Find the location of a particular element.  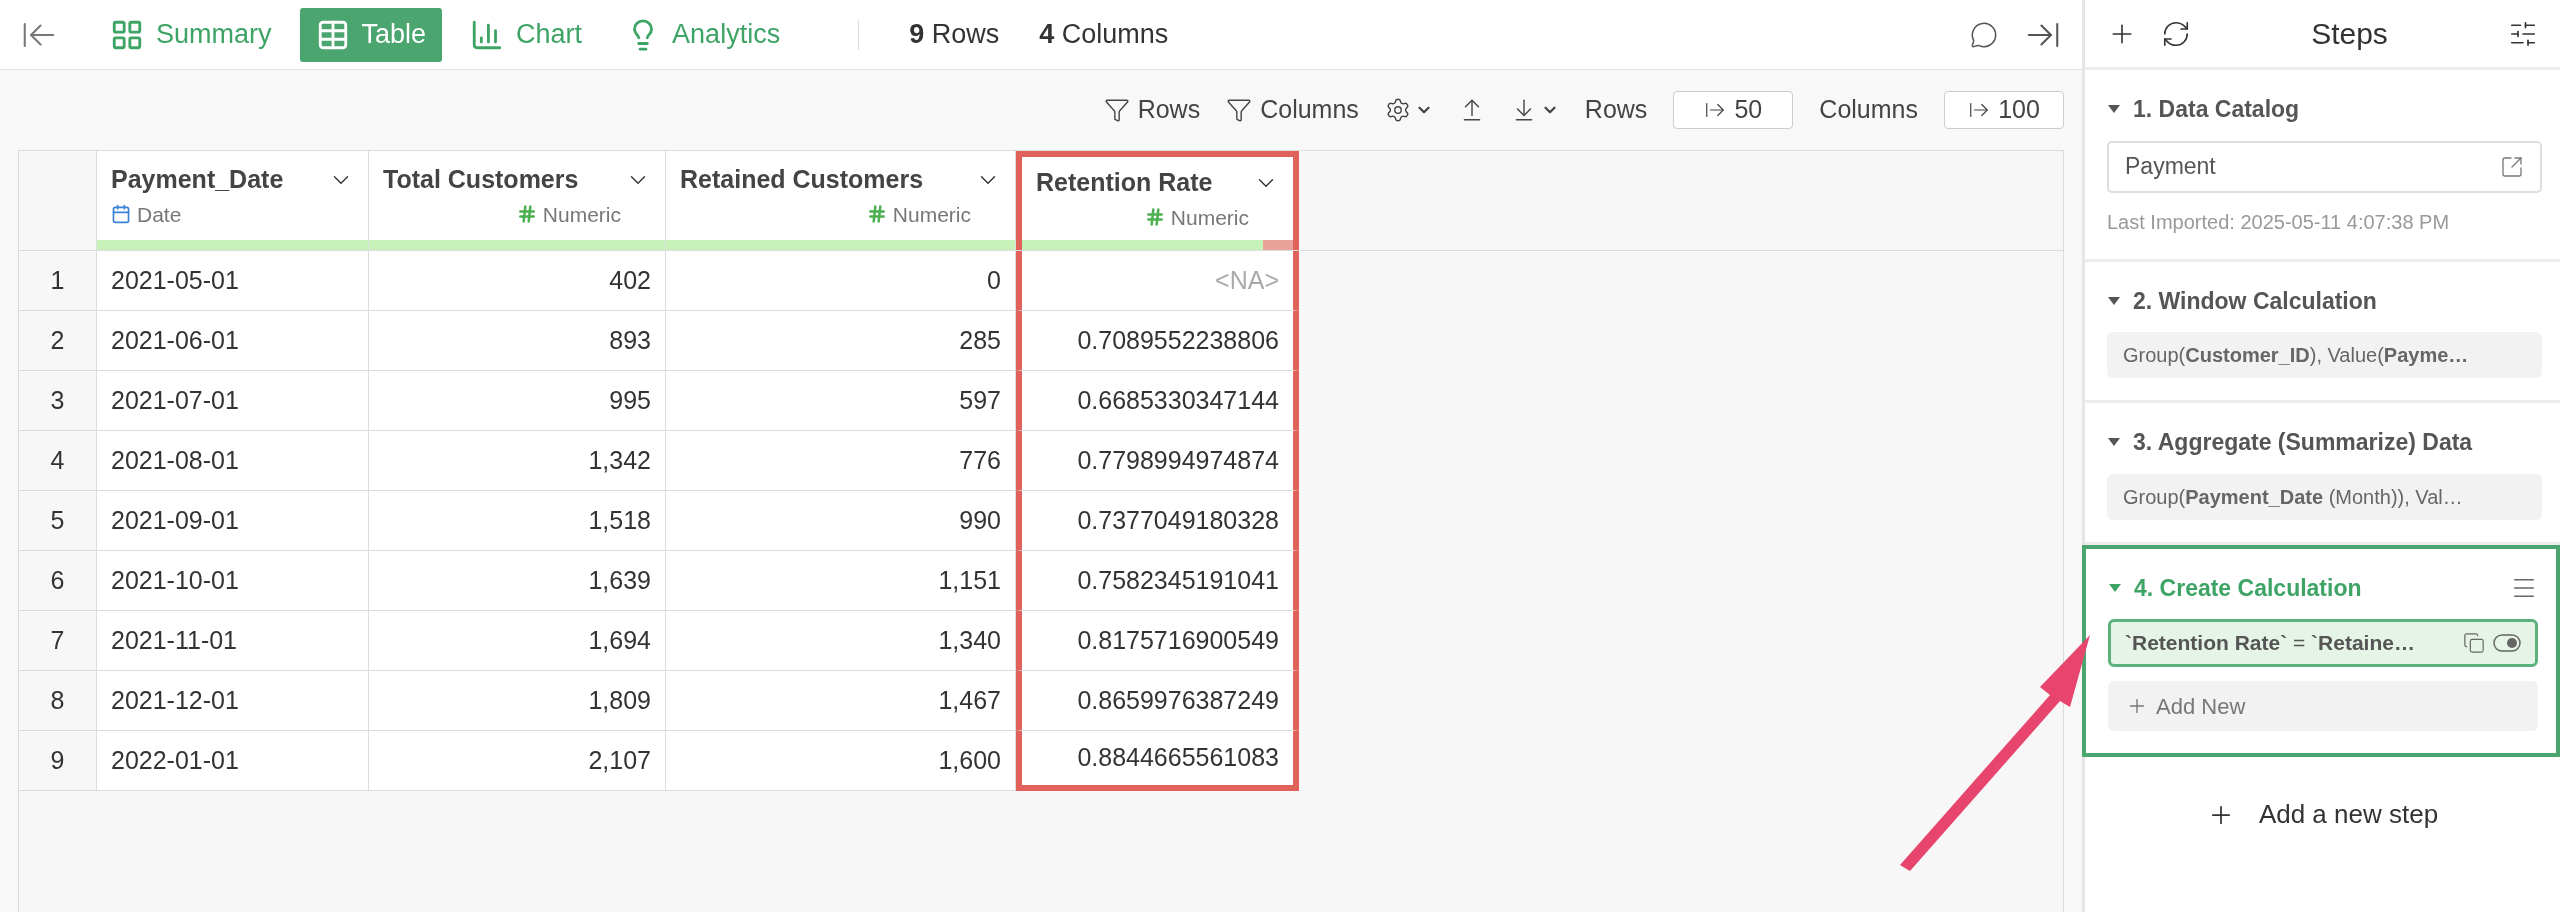

count-label: 4 Columns is located at coordinates (1104, 35).